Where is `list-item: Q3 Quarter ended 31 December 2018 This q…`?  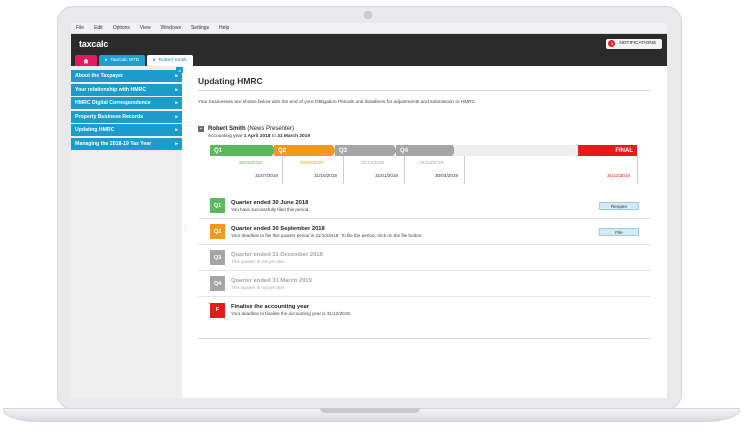
list-item: Q3 Quarter ended 31 December 2018 This q… is located at coordinates (424, 258).